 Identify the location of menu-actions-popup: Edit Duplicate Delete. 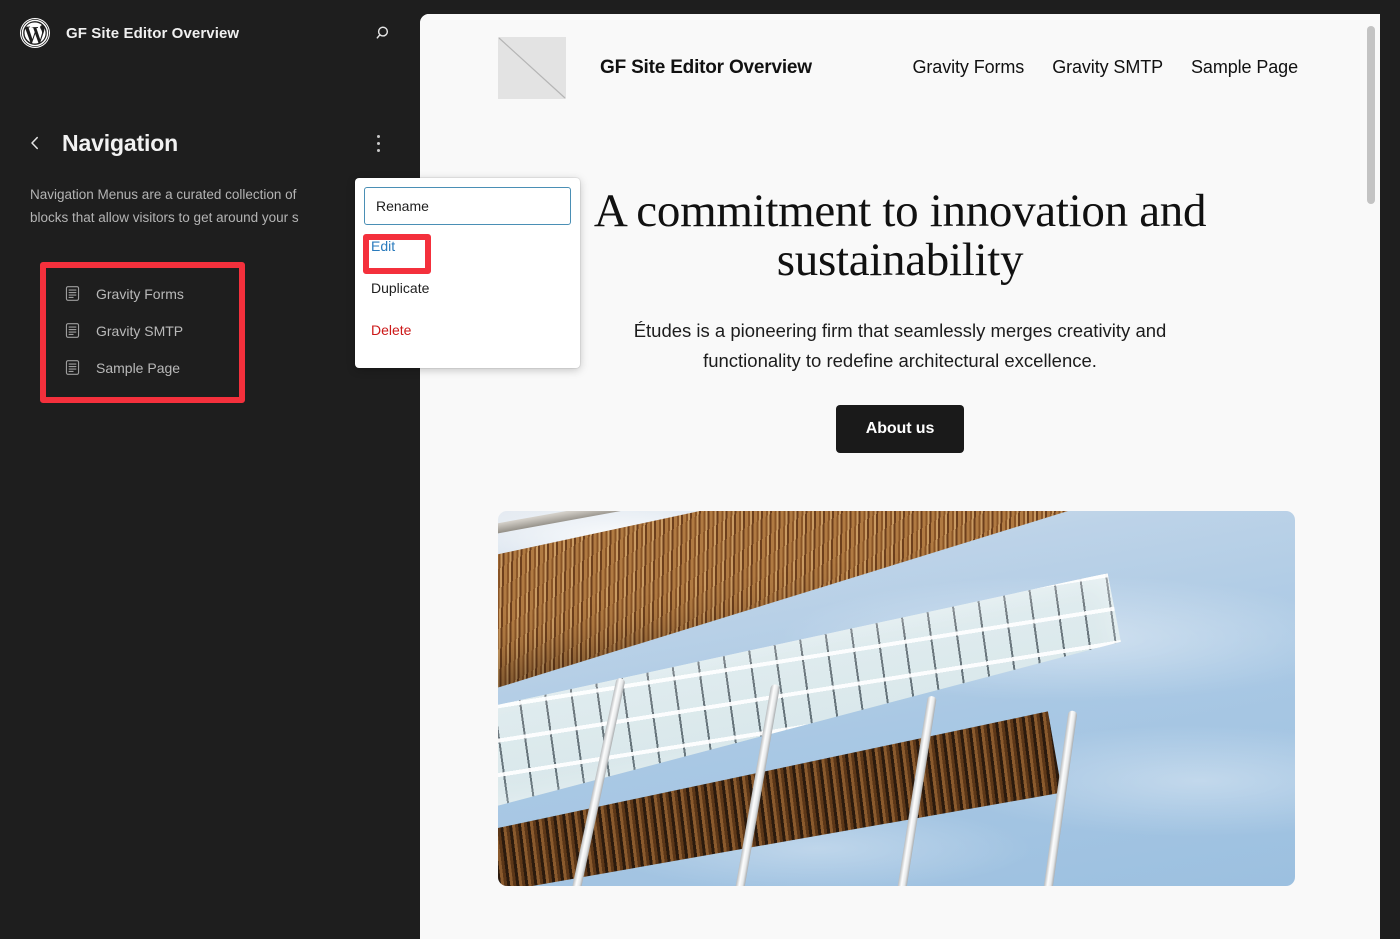
(467, 273).